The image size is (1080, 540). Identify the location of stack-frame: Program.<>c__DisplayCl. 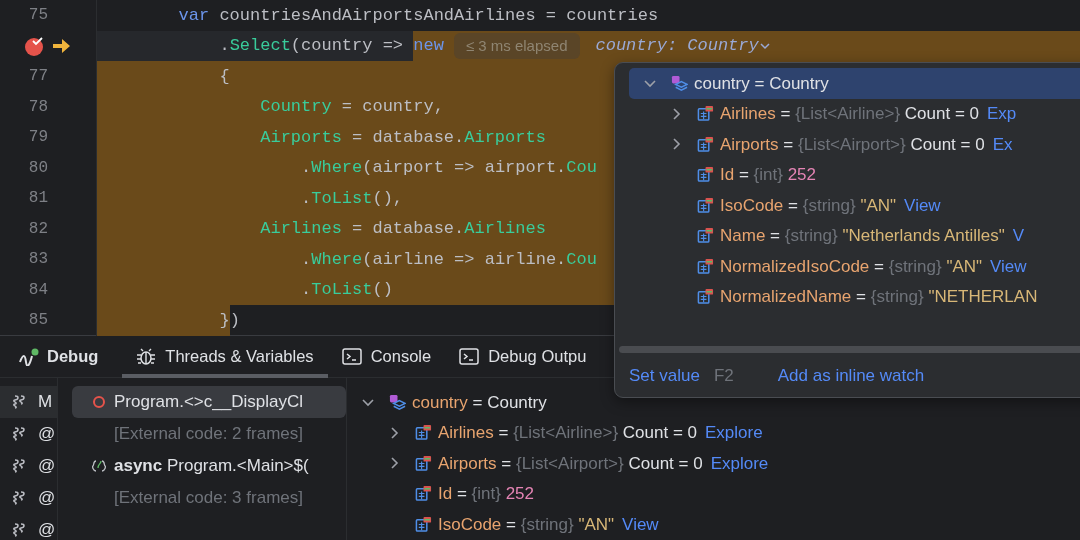
(208, 402).